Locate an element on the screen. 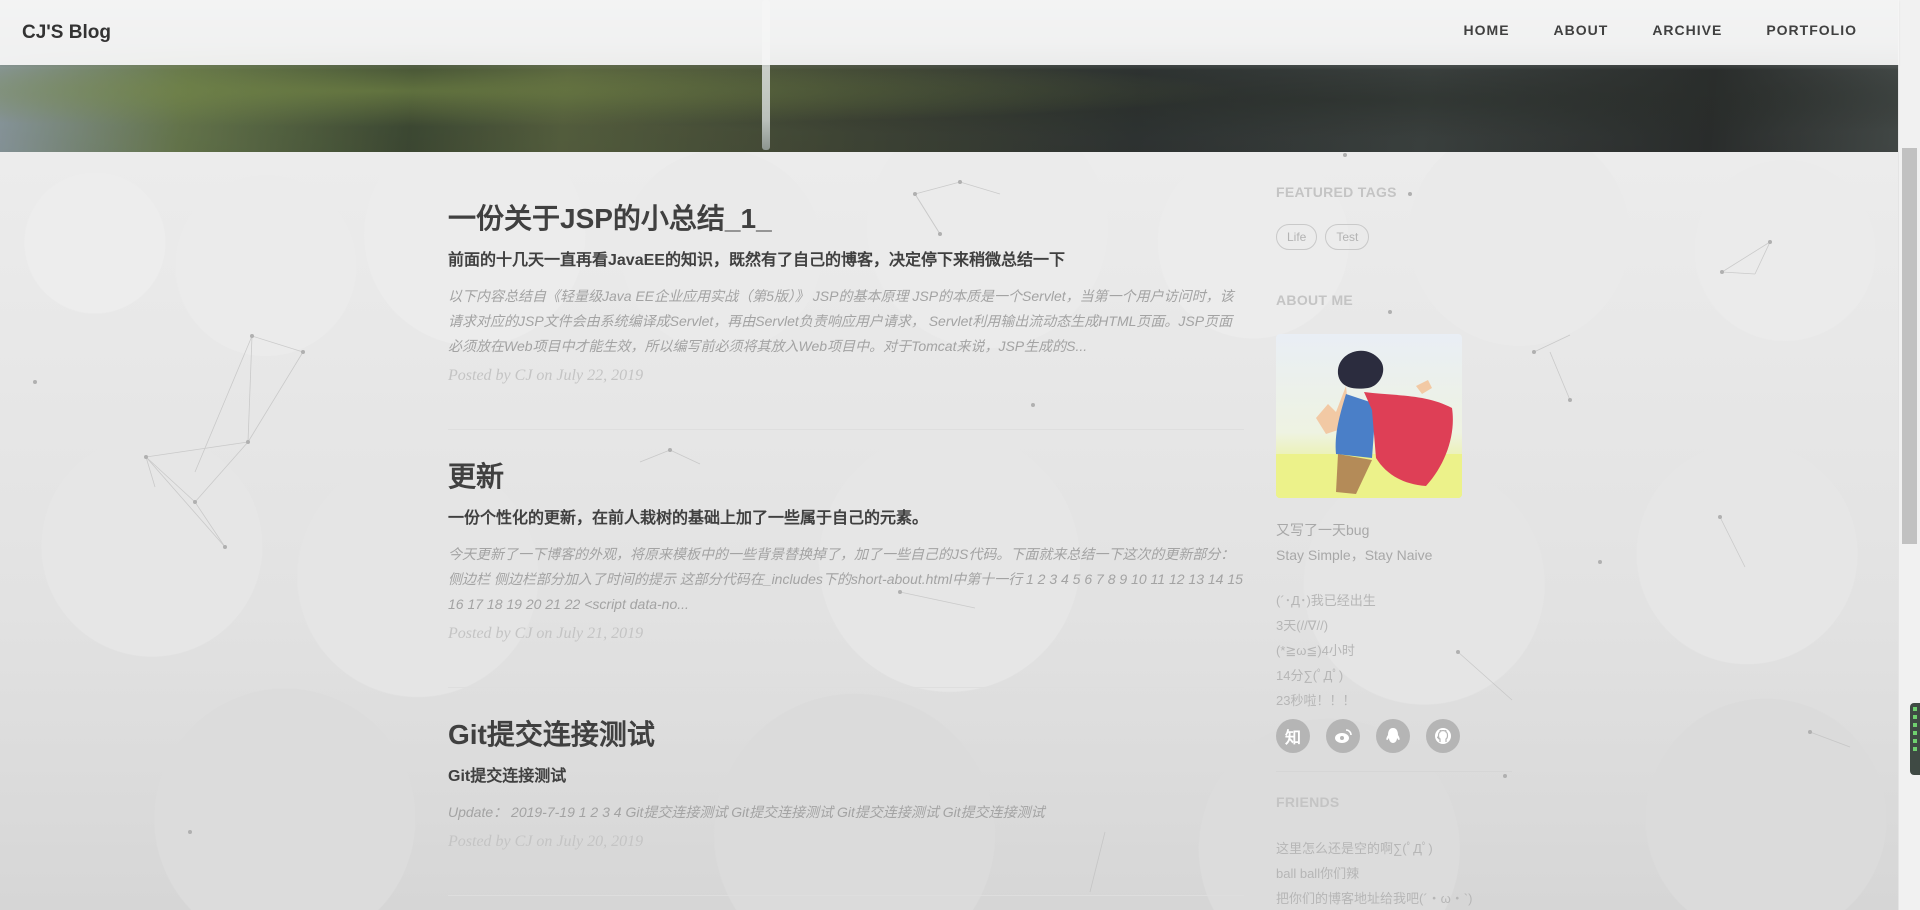 This screenshot has width=1920, height=910. friends-line: 这里怎么还是空的啊∑(ﾟДﾟ) is located at coordinates (1354, 848).